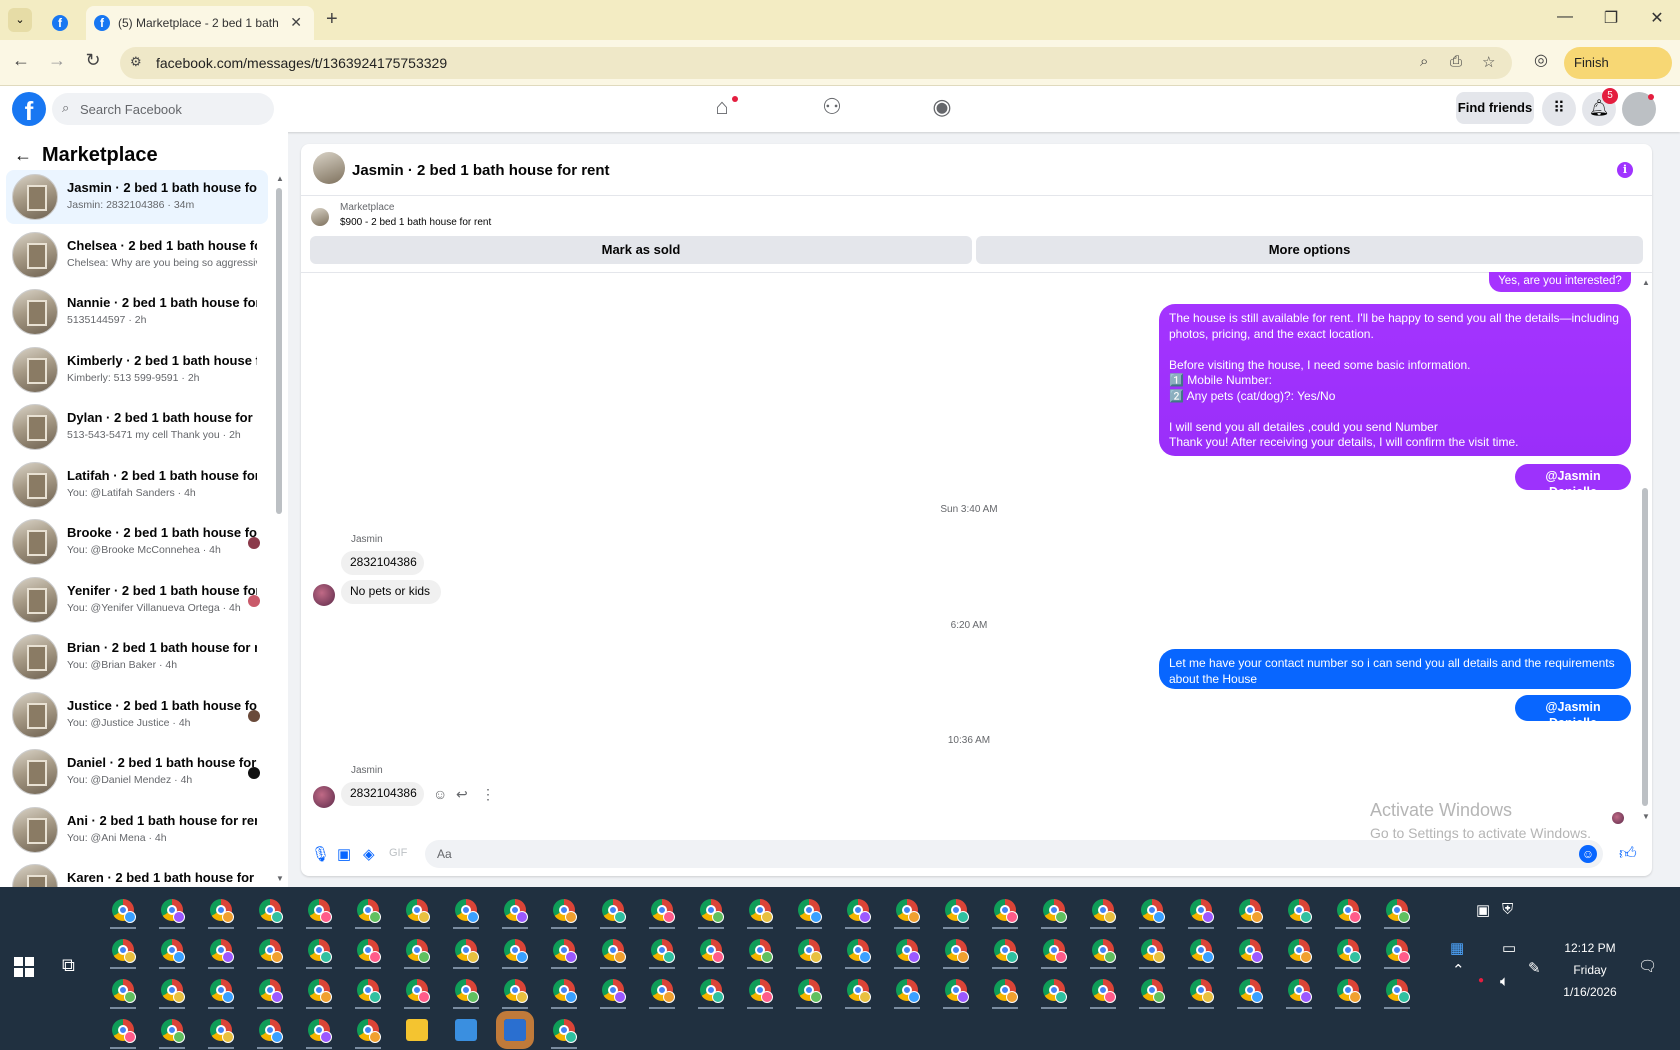 This screenshot has height=1050, width=1680. What do you see at coordinates (280, 178) in the screenshot?
I see `scroll-up-arrow-icon: ▲` at bounding box center [280, 178].